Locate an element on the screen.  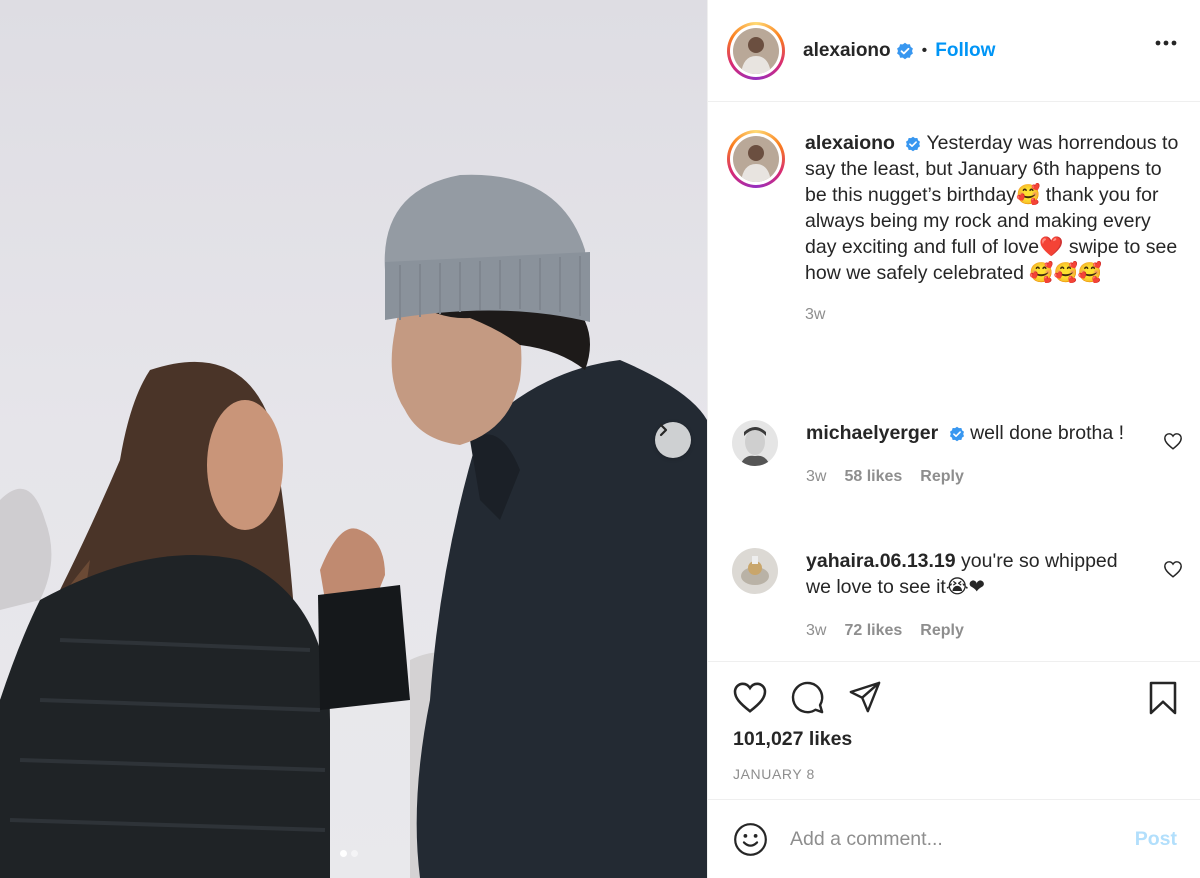
caption-timestamp: 3w is located at coordinates (995, 315).